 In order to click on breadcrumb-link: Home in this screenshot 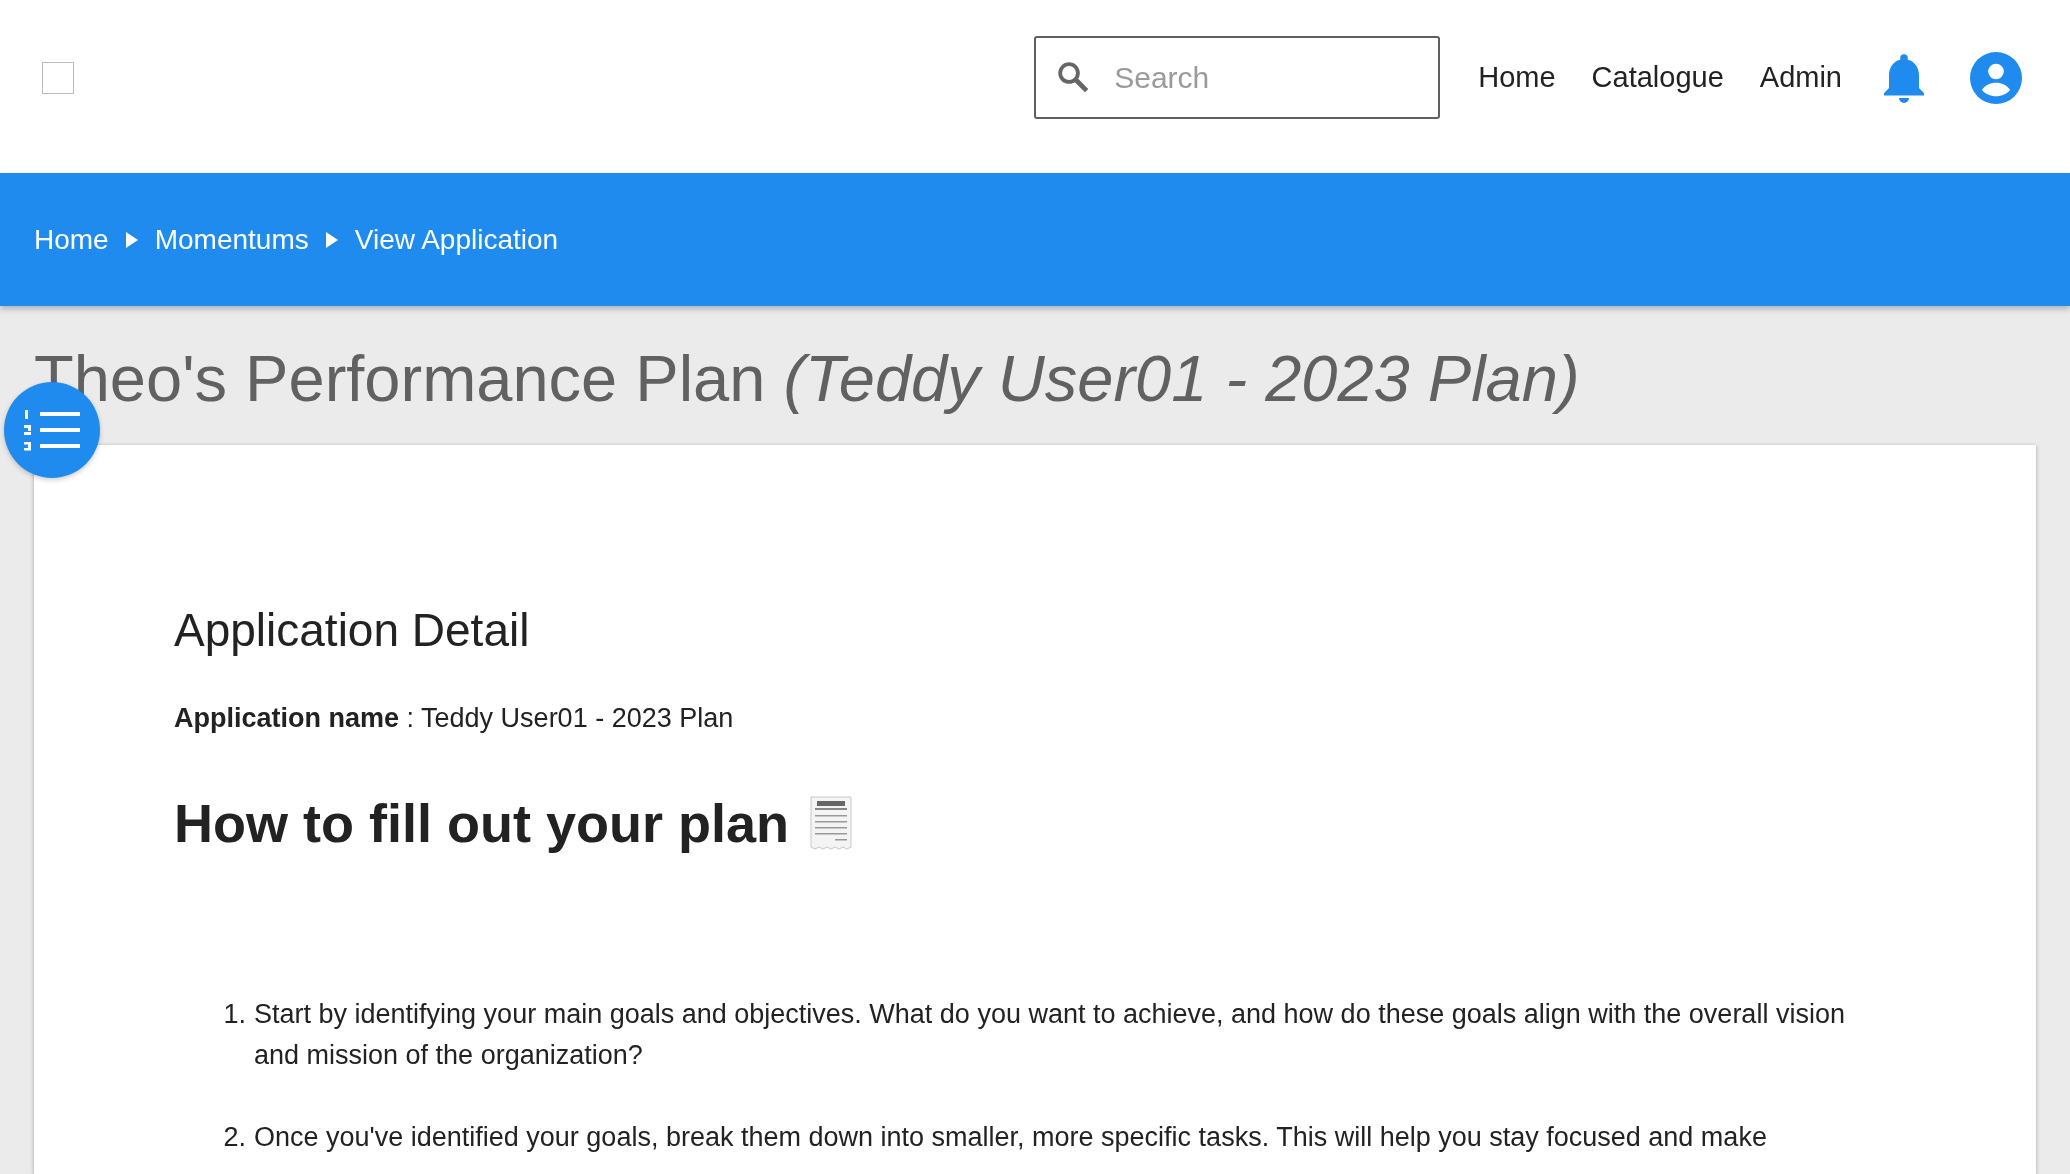, I will do `click(71, 239)`.